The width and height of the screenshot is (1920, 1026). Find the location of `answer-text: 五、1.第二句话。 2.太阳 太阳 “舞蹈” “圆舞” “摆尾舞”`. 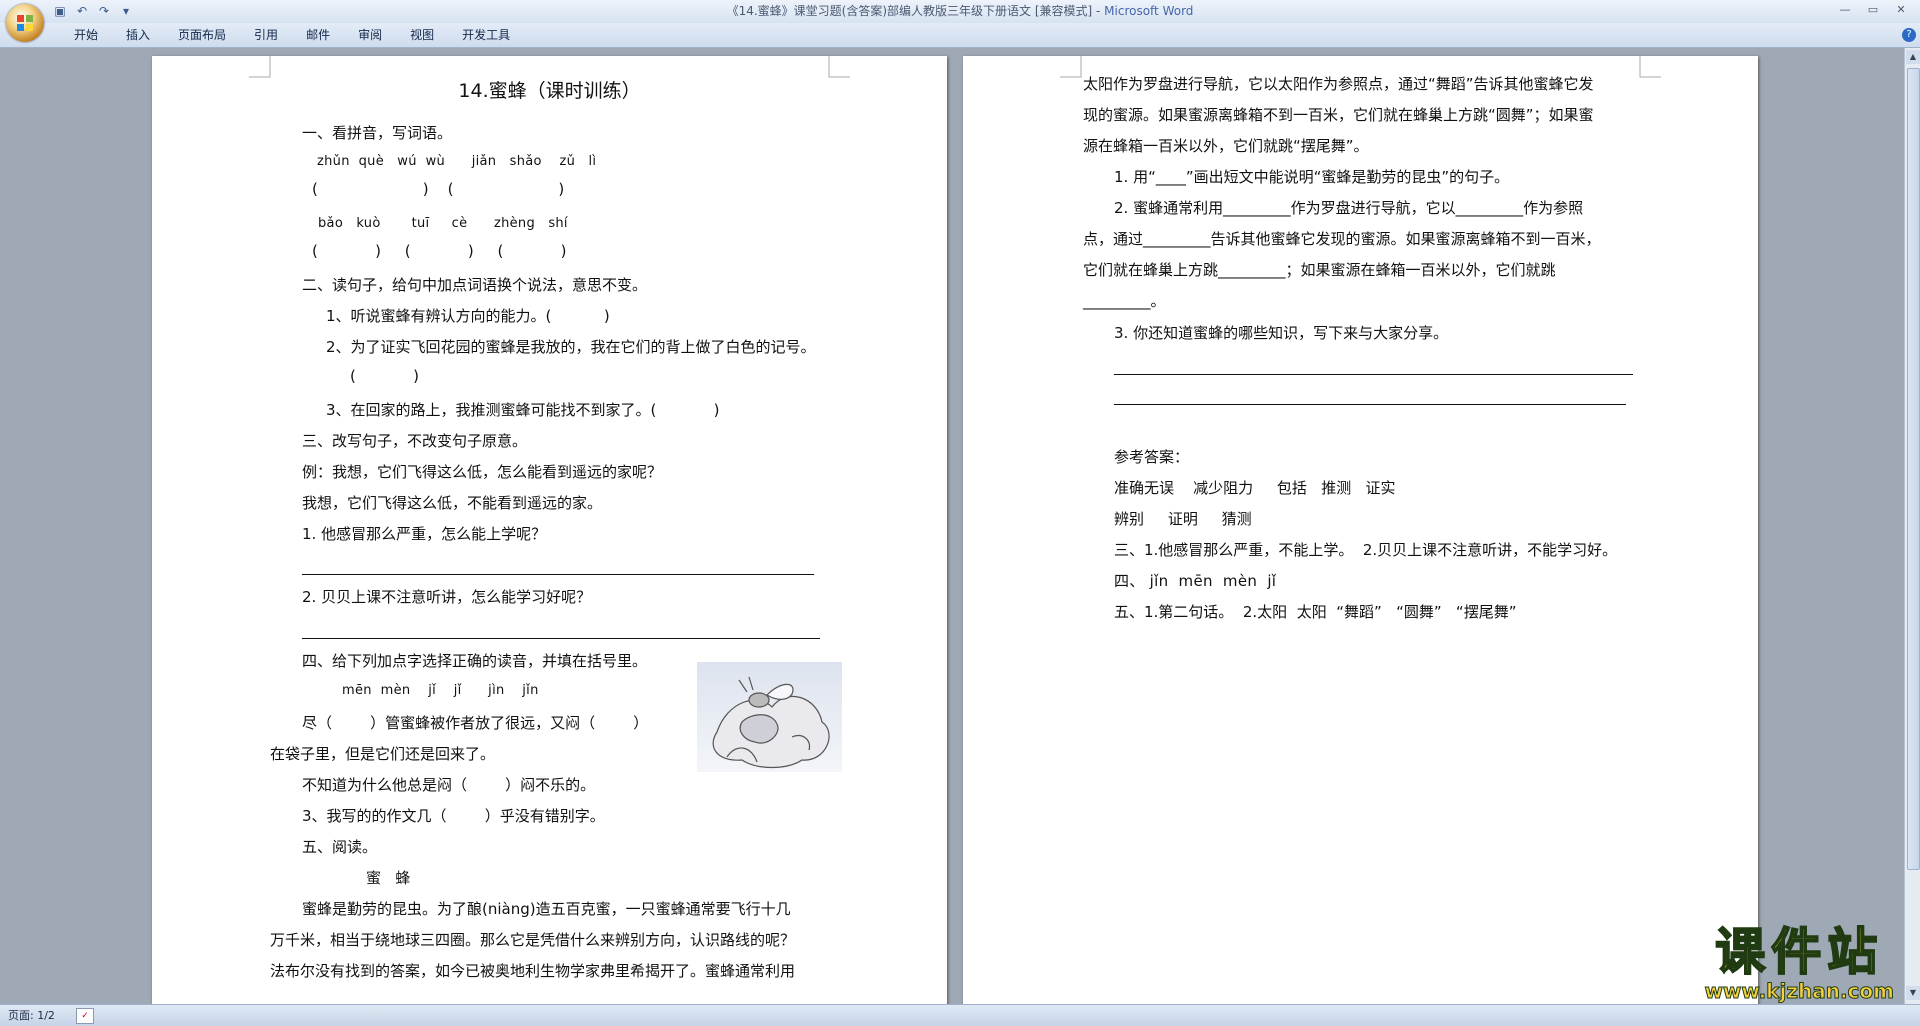

answer-text: 五、1.第二句话。 2.太阳 太阳 “舞蹈” “圆舞” “摆尾舞” is located at coordinates (1315, 612).